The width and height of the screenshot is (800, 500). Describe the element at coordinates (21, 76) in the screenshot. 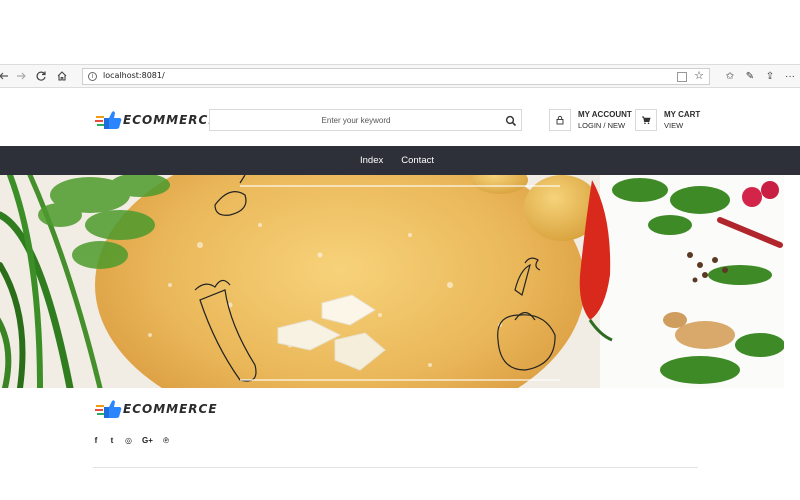

I see `forward-arrow-icon` at that location.